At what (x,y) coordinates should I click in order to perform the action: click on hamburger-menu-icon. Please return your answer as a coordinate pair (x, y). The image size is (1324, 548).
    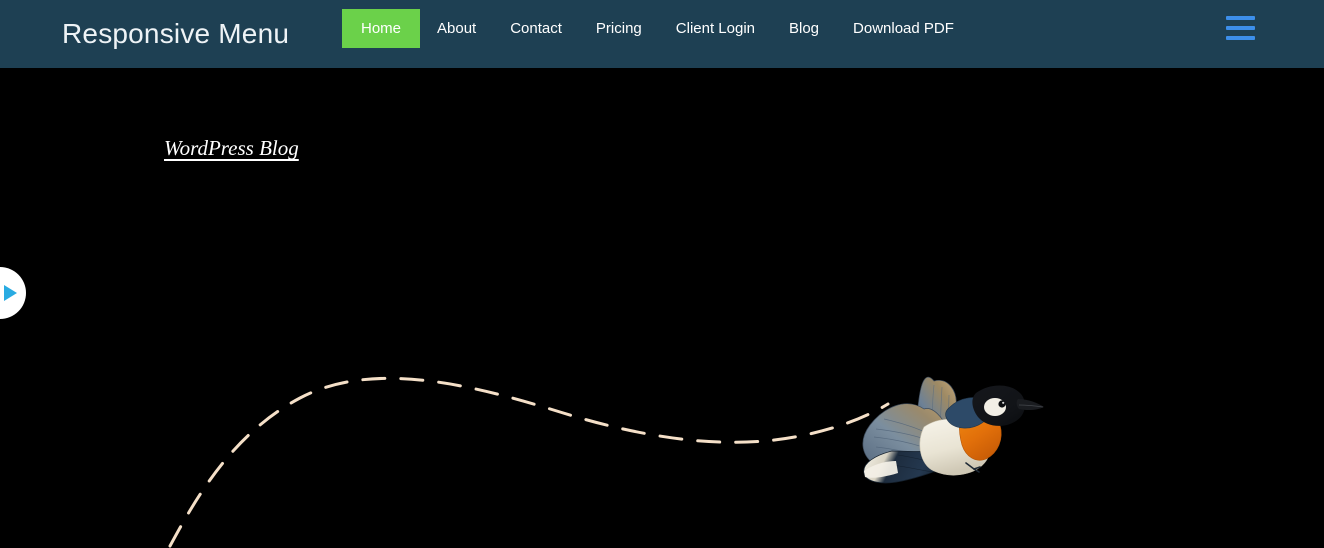
    Looking at the image, I should click on (1240, 28).